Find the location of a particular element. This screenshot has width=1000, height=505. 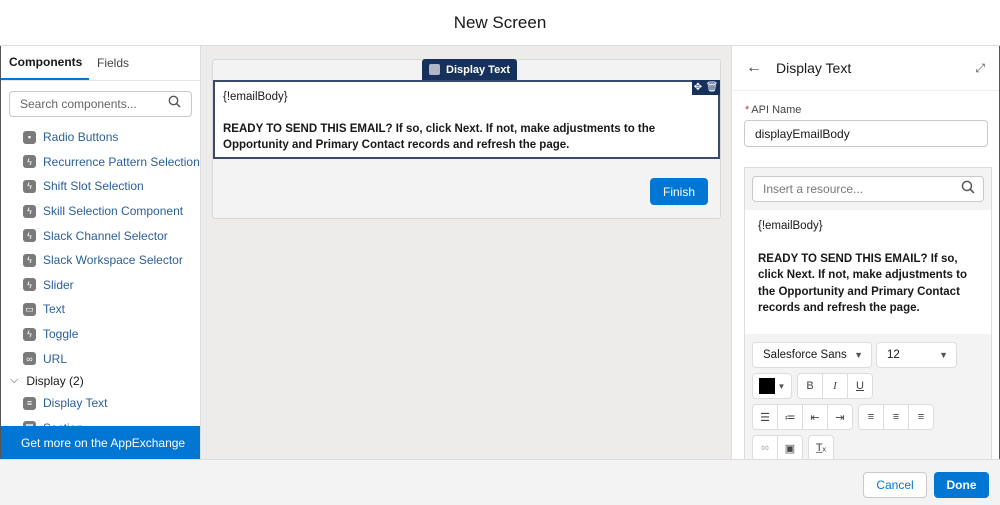

component-url: ∞ URL is located at coordinates (100, 358).